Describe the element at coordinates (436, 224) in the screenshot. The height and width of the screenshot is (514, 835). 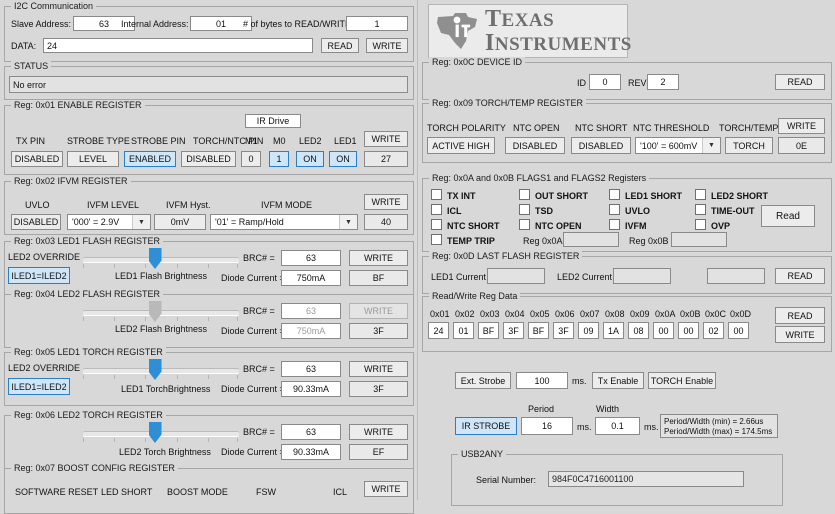
I see `checkbox-ntc-short` at that location.